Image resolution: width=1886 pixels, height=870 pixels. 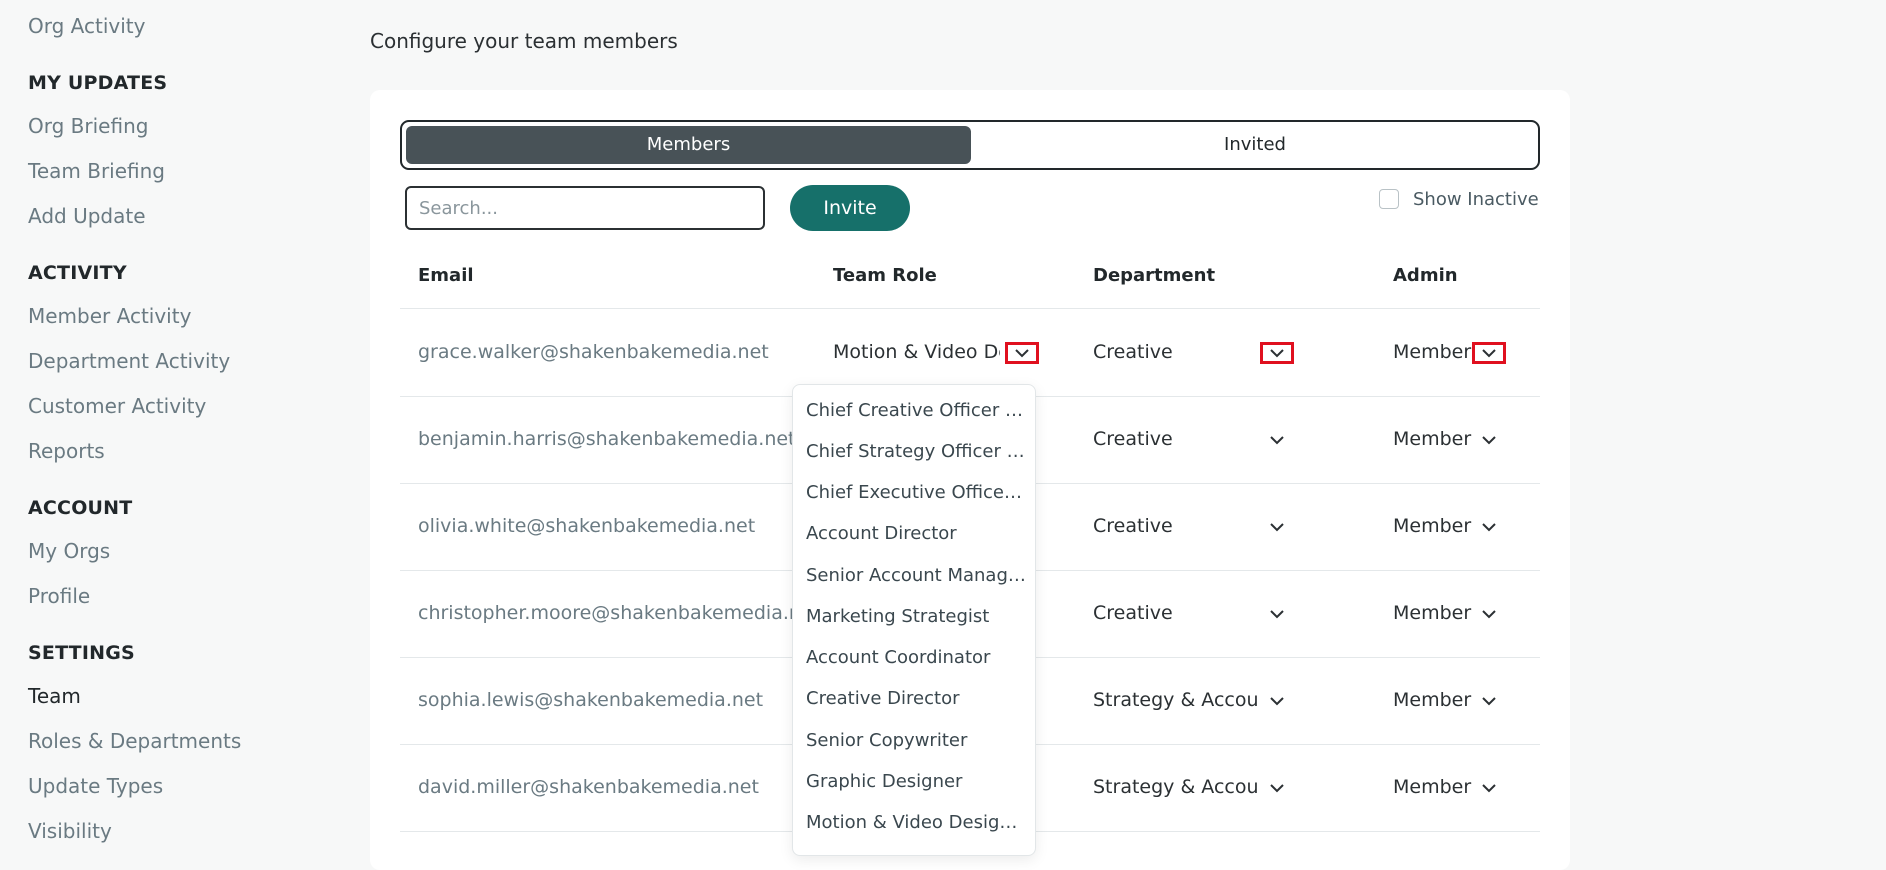 What do you see at coordinates (1389, 199) in the screenshot?
I see `show-inactive-checkbox` at bounding box center [1389, 199].